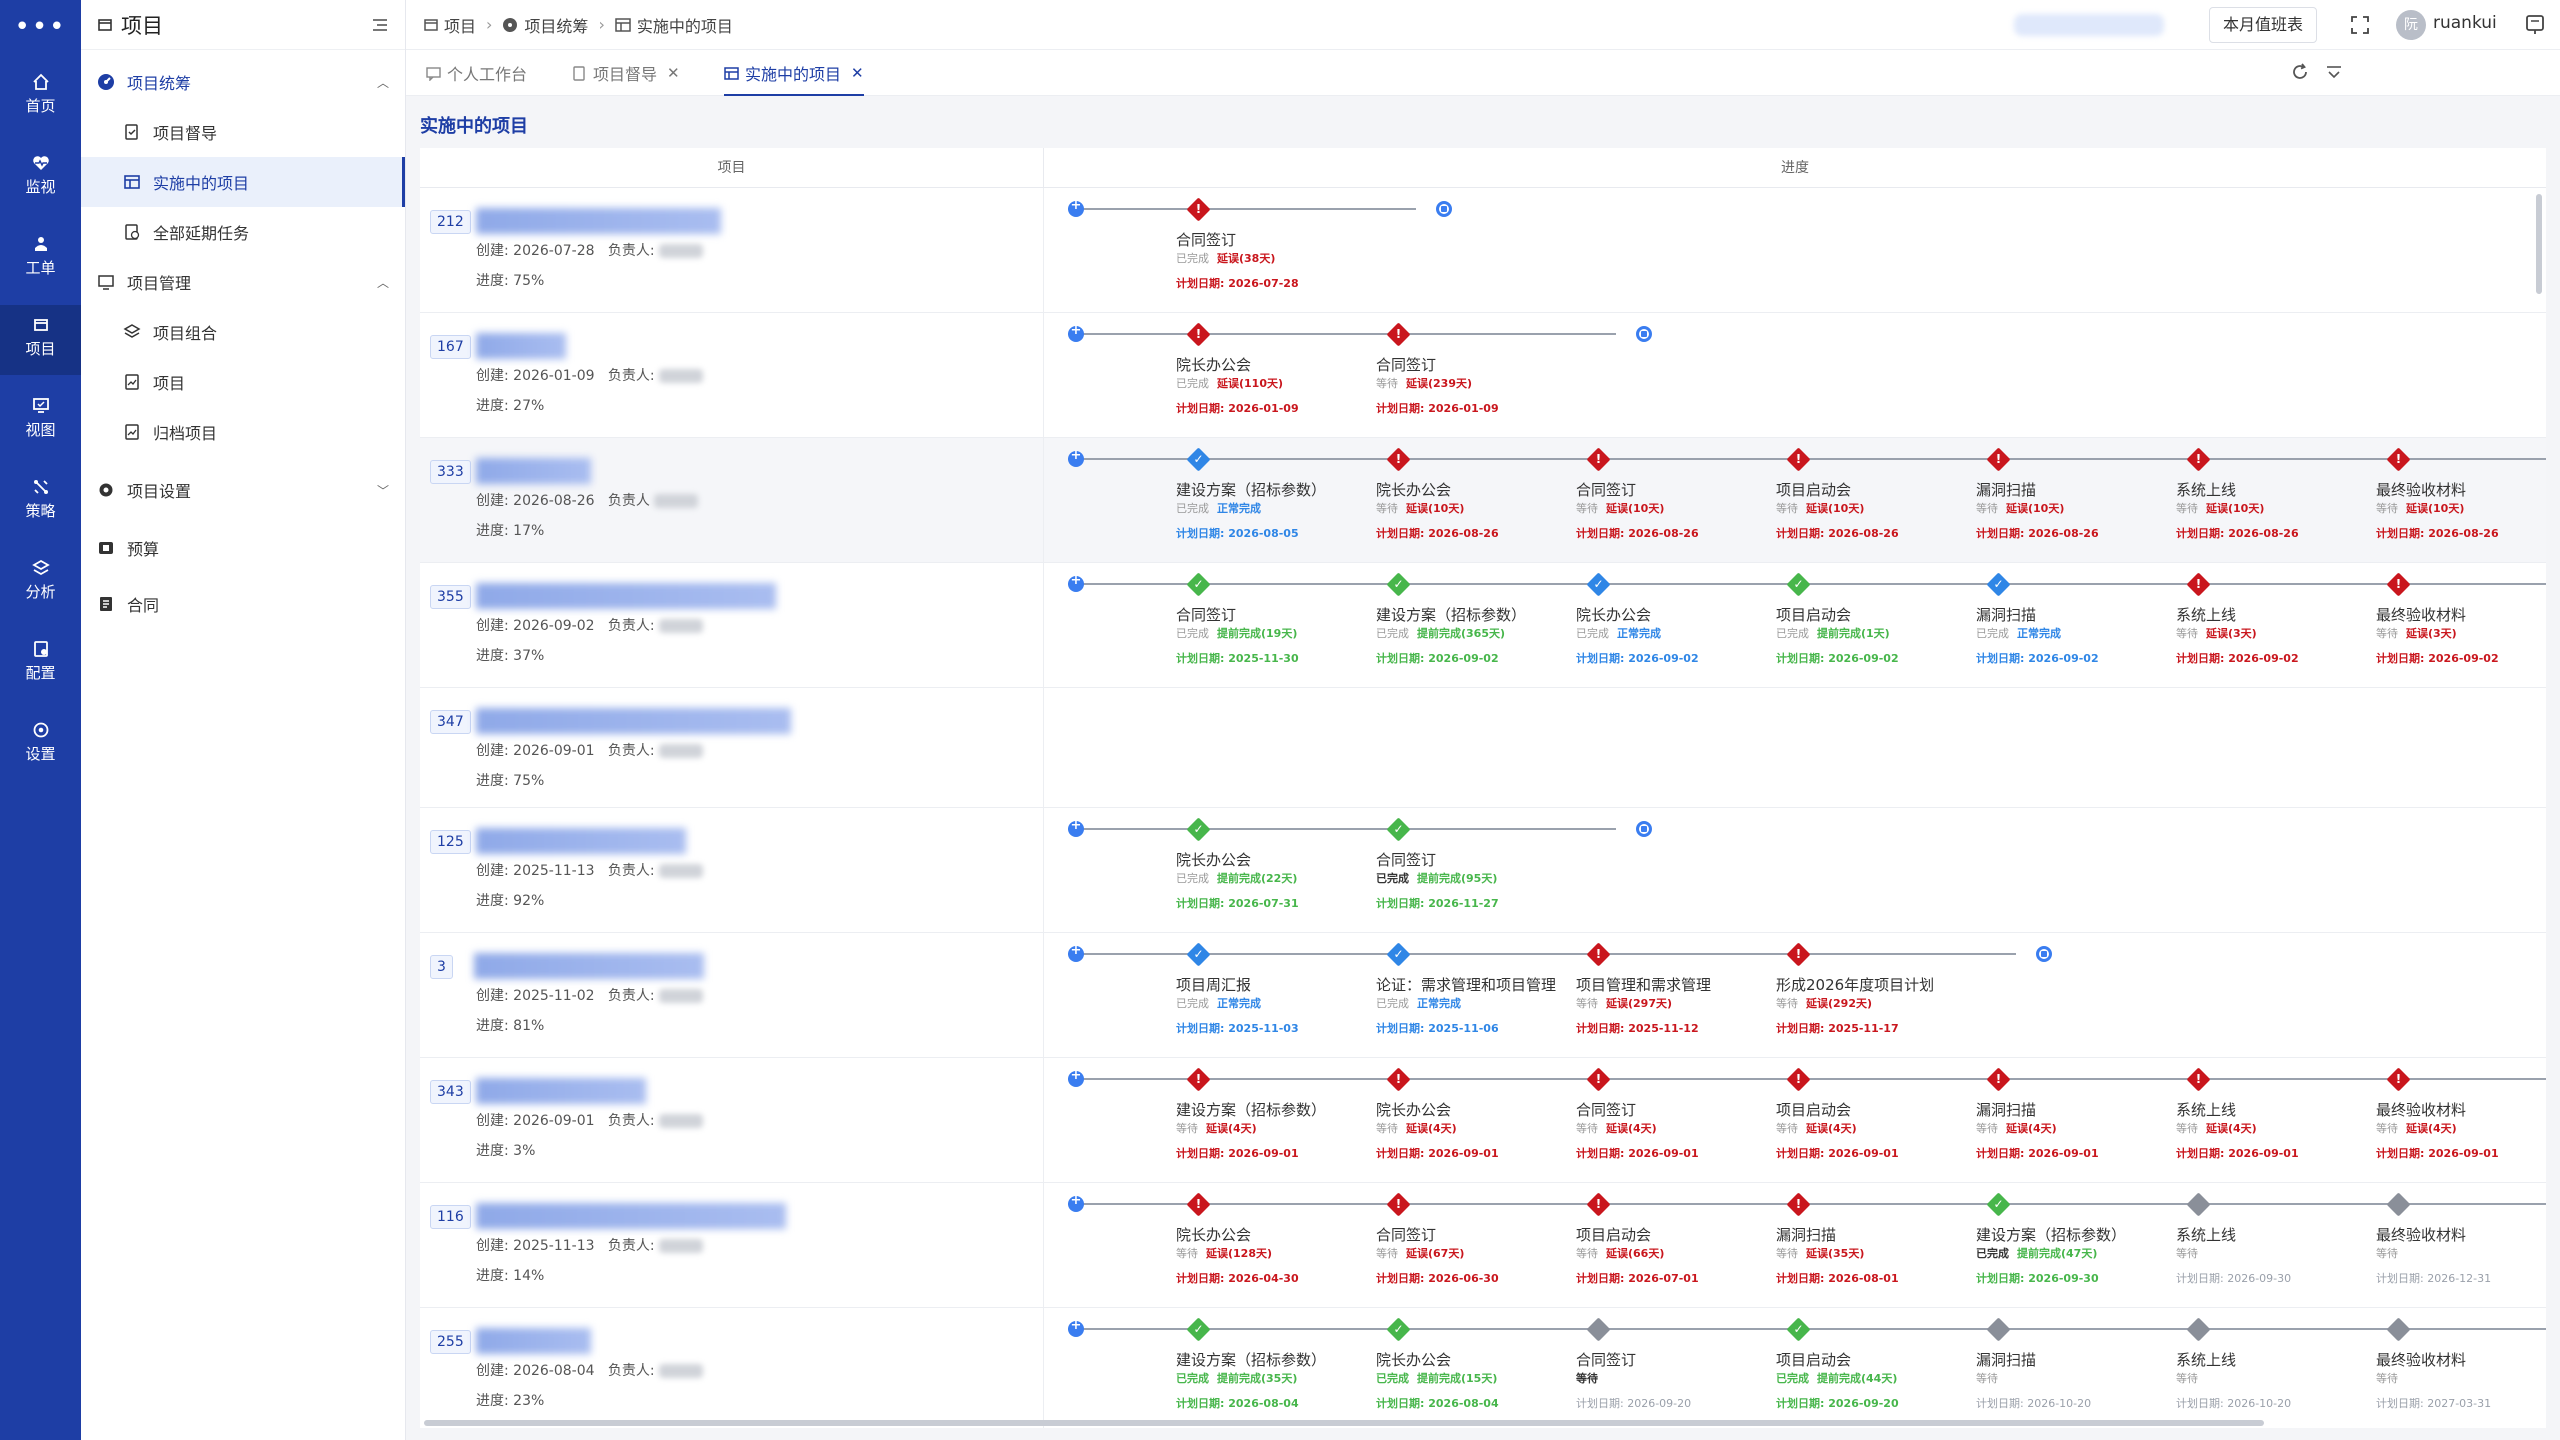 The height and width of the screenshot is (1440, 2560). I want to click on milestone-node: ! 漏洞扫描 等待 延误(10天) 计划日期: 2026-08-26, so click(2076, 499).